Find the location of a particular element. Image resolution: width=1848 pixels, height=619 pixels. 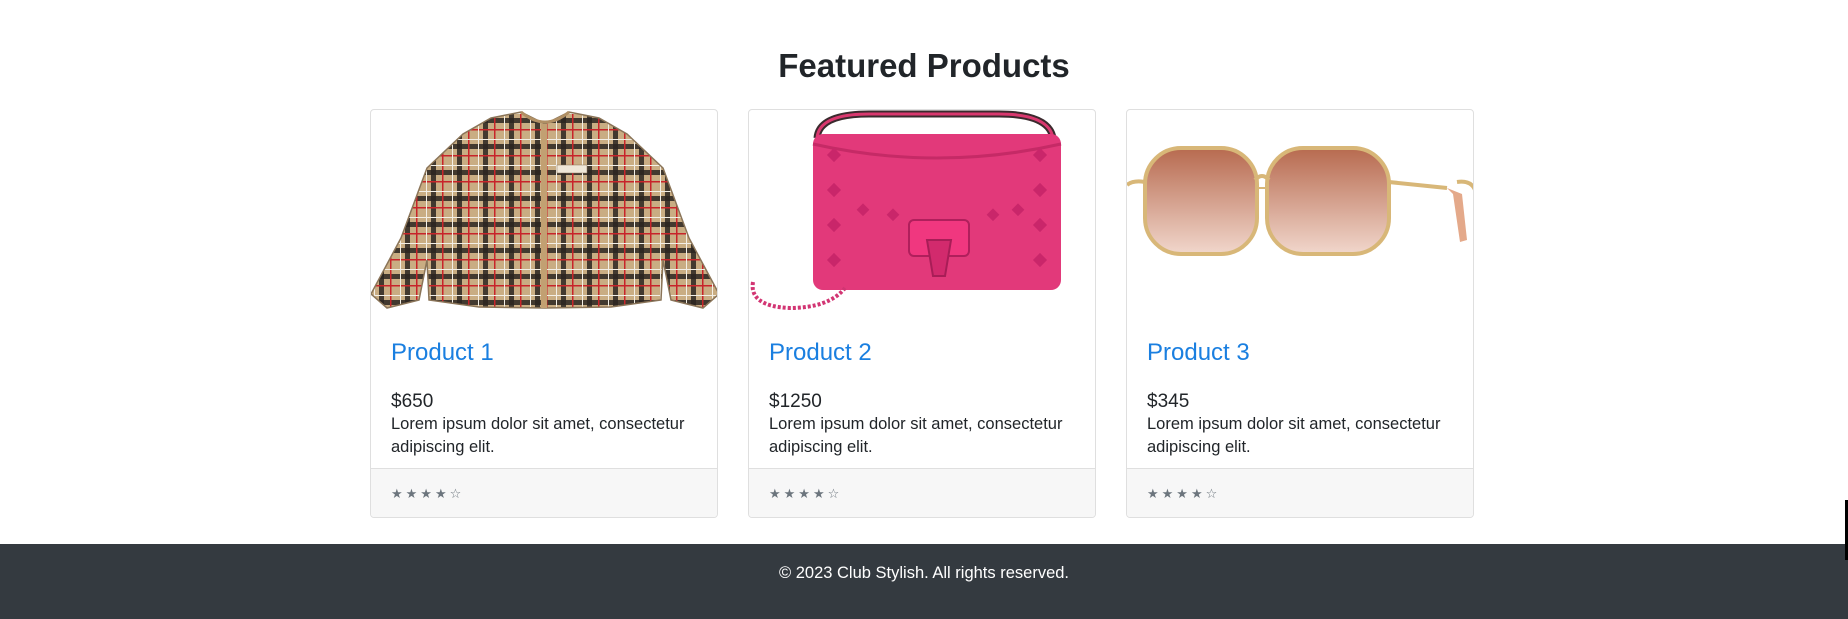

section-title: Featured Products is located at coordinates (924, 65).